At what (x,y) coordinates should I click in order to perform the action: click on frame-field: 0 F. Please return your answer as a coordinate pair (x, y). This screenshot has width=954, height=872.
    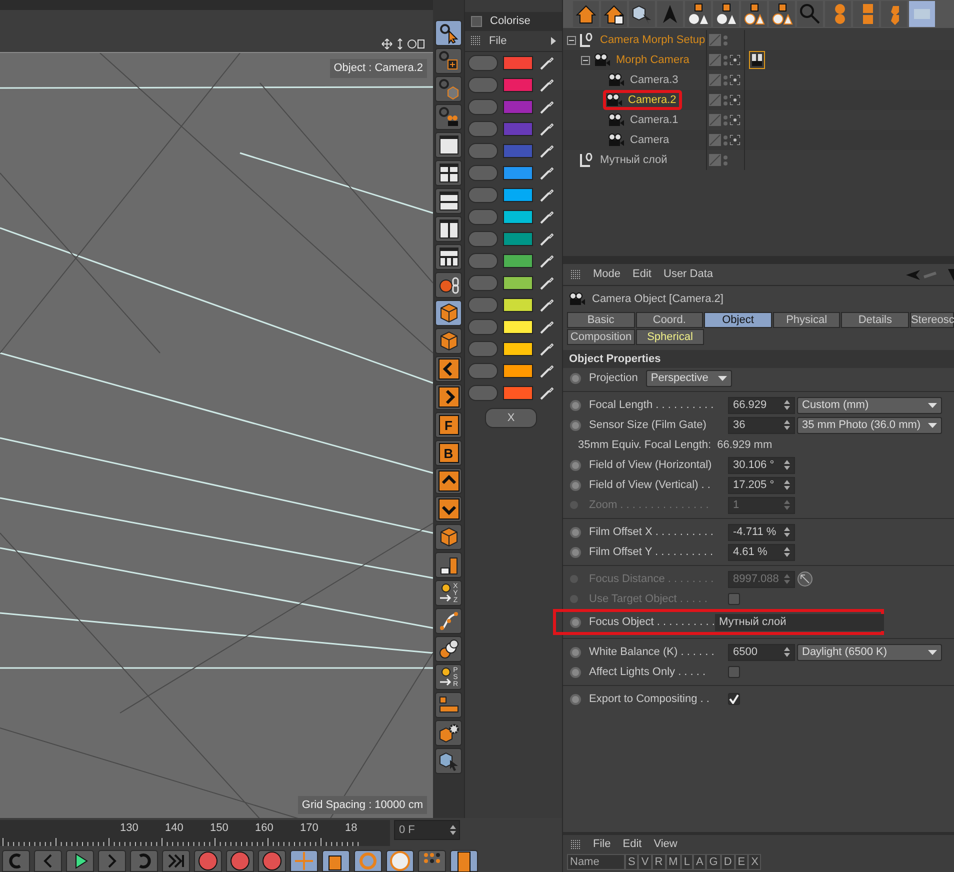
    Looking at the image, I should click on (427, 830).